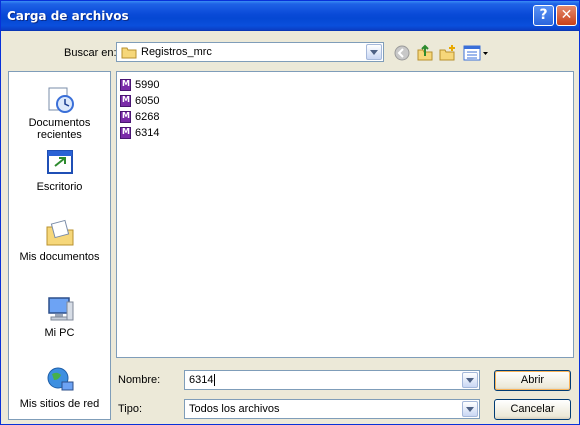 The width and height of the screenshot is (580, 425). Describe the element at coordinates (250, 52) in the screenshot. I see `lookin-select: Registros_mrc` at that location.